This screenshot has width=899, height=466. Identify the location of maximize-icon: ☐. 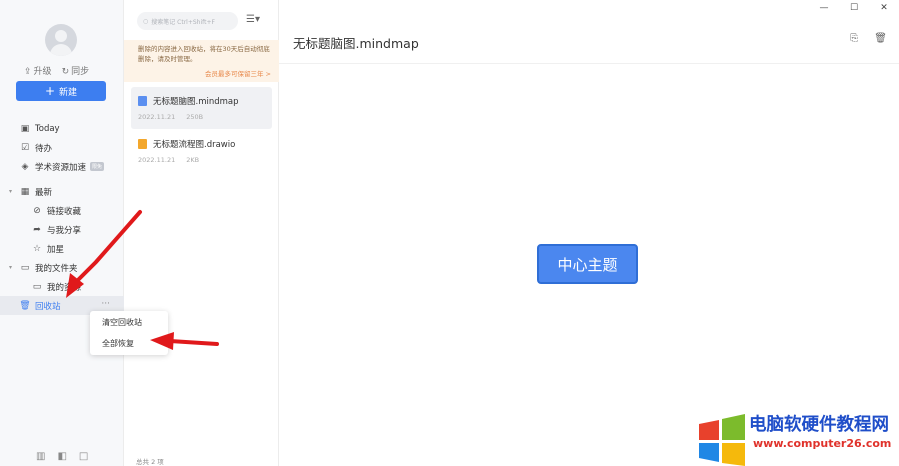
(854, 8).